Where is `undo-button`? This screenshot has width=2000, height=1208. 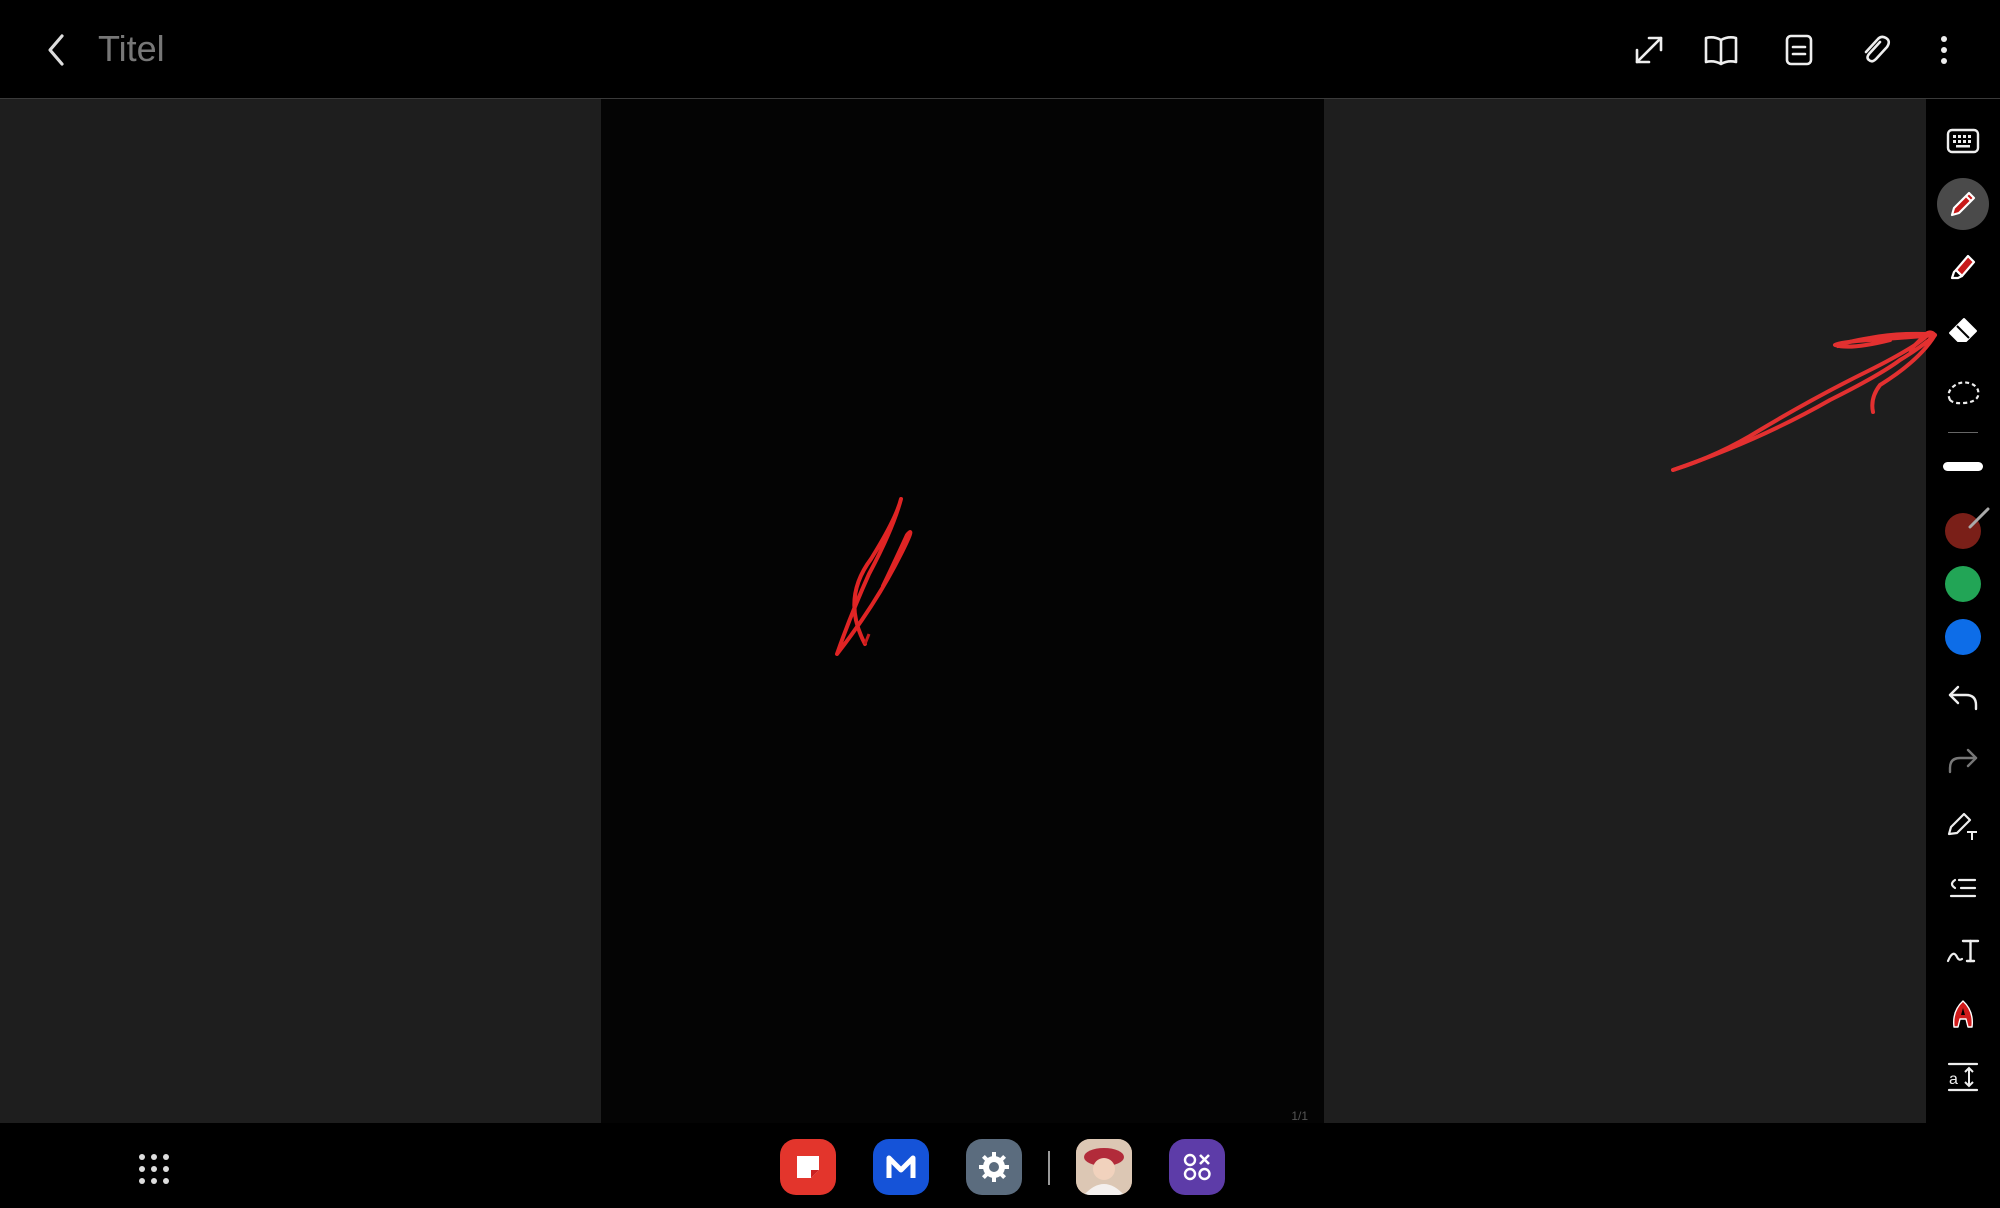
undo-button is located at coordinates (1963, 698).